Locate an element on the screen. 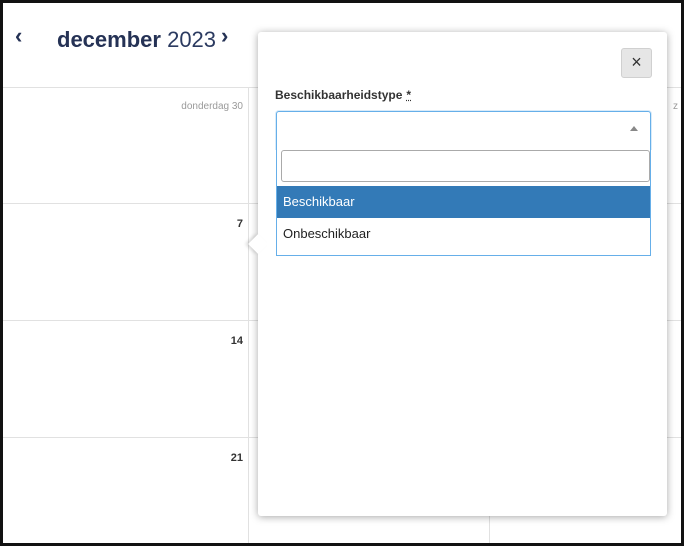 The image size is (684, 546). availability-type-select is located at coordinates (463, 130).